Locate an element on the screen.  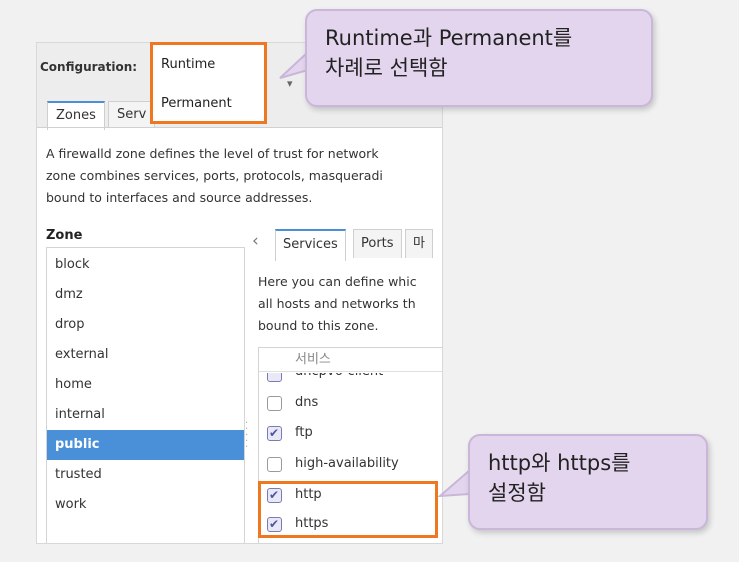
callout-http-note: http와 https를 설정함 is located at coordinates (588, 482).